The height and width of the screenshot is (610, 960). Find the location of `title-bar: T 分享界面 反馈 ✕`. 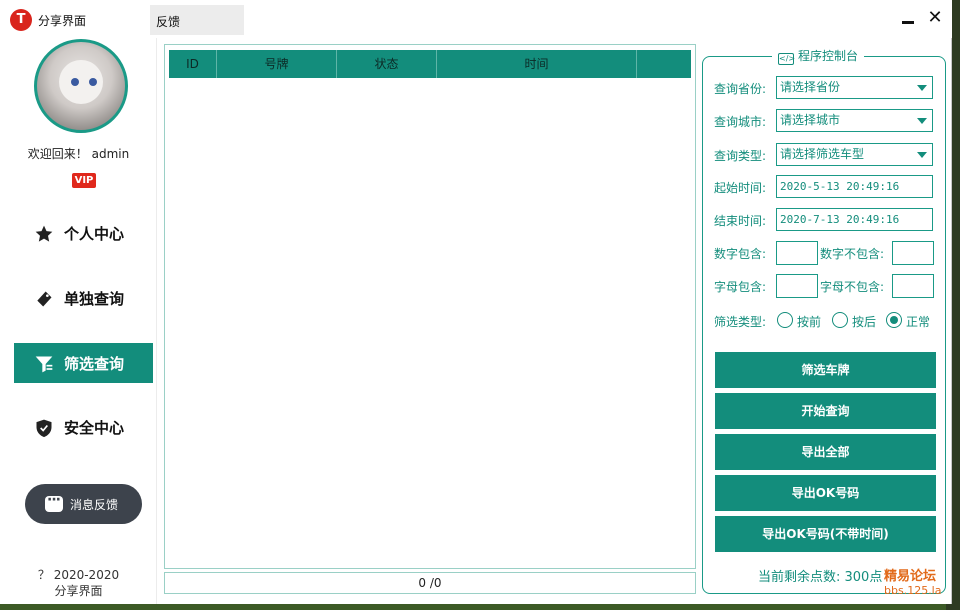

title-bar: T 分享界面 反馈 ✕ is located at coordinates (476, 19).